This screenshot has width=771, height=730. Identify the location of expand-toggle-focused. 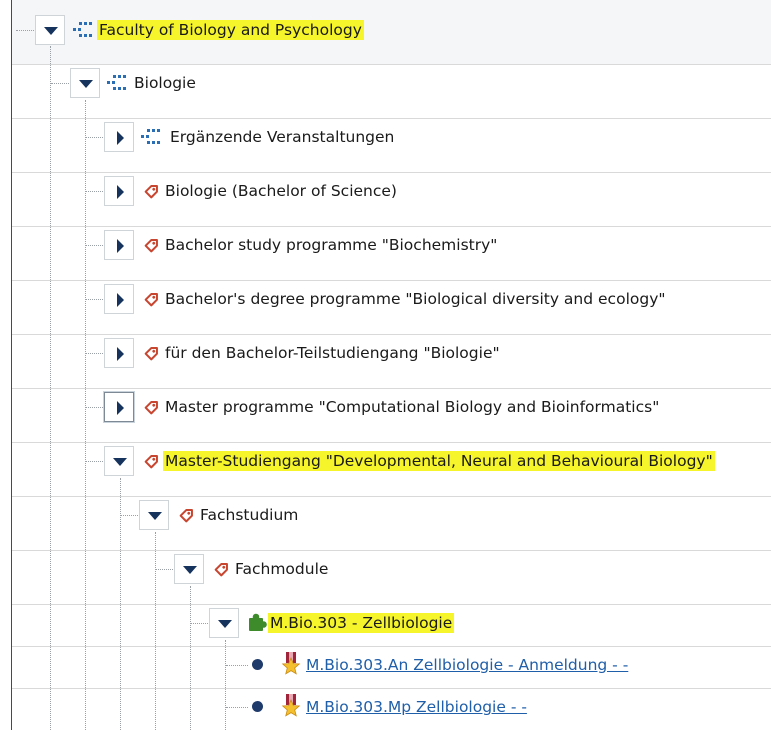
(119, 407).